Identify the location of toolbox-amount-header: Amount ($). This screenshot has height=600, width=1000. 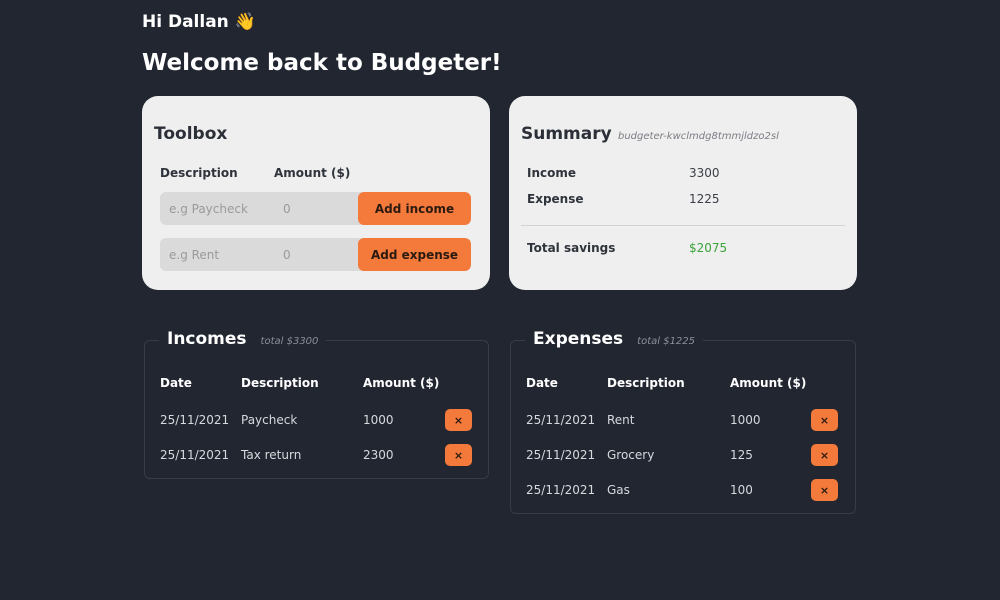
(312, 173).